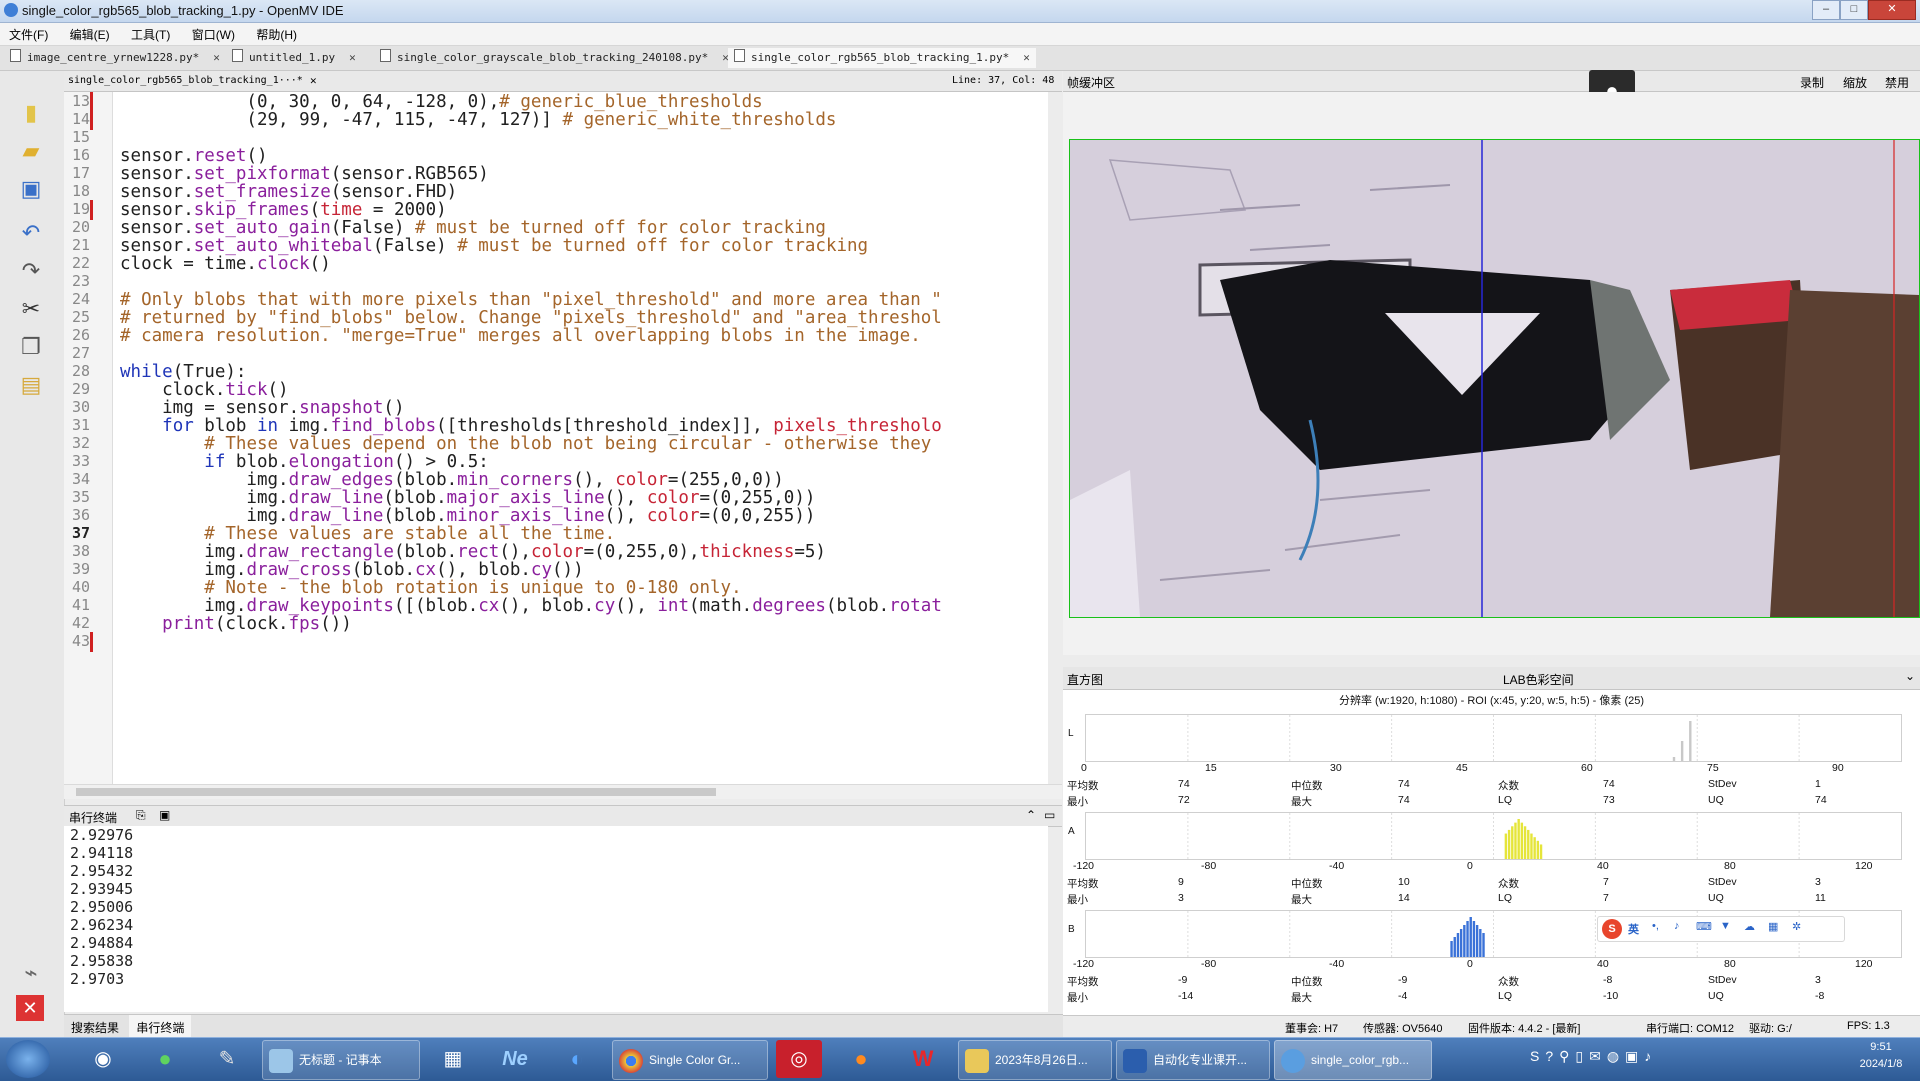 The height and width of the screenshot is (1081, 1920). Describe the element at coordinates (1049, 815) in the screenshot. I see `float-panel-icon: ▭` at that location.